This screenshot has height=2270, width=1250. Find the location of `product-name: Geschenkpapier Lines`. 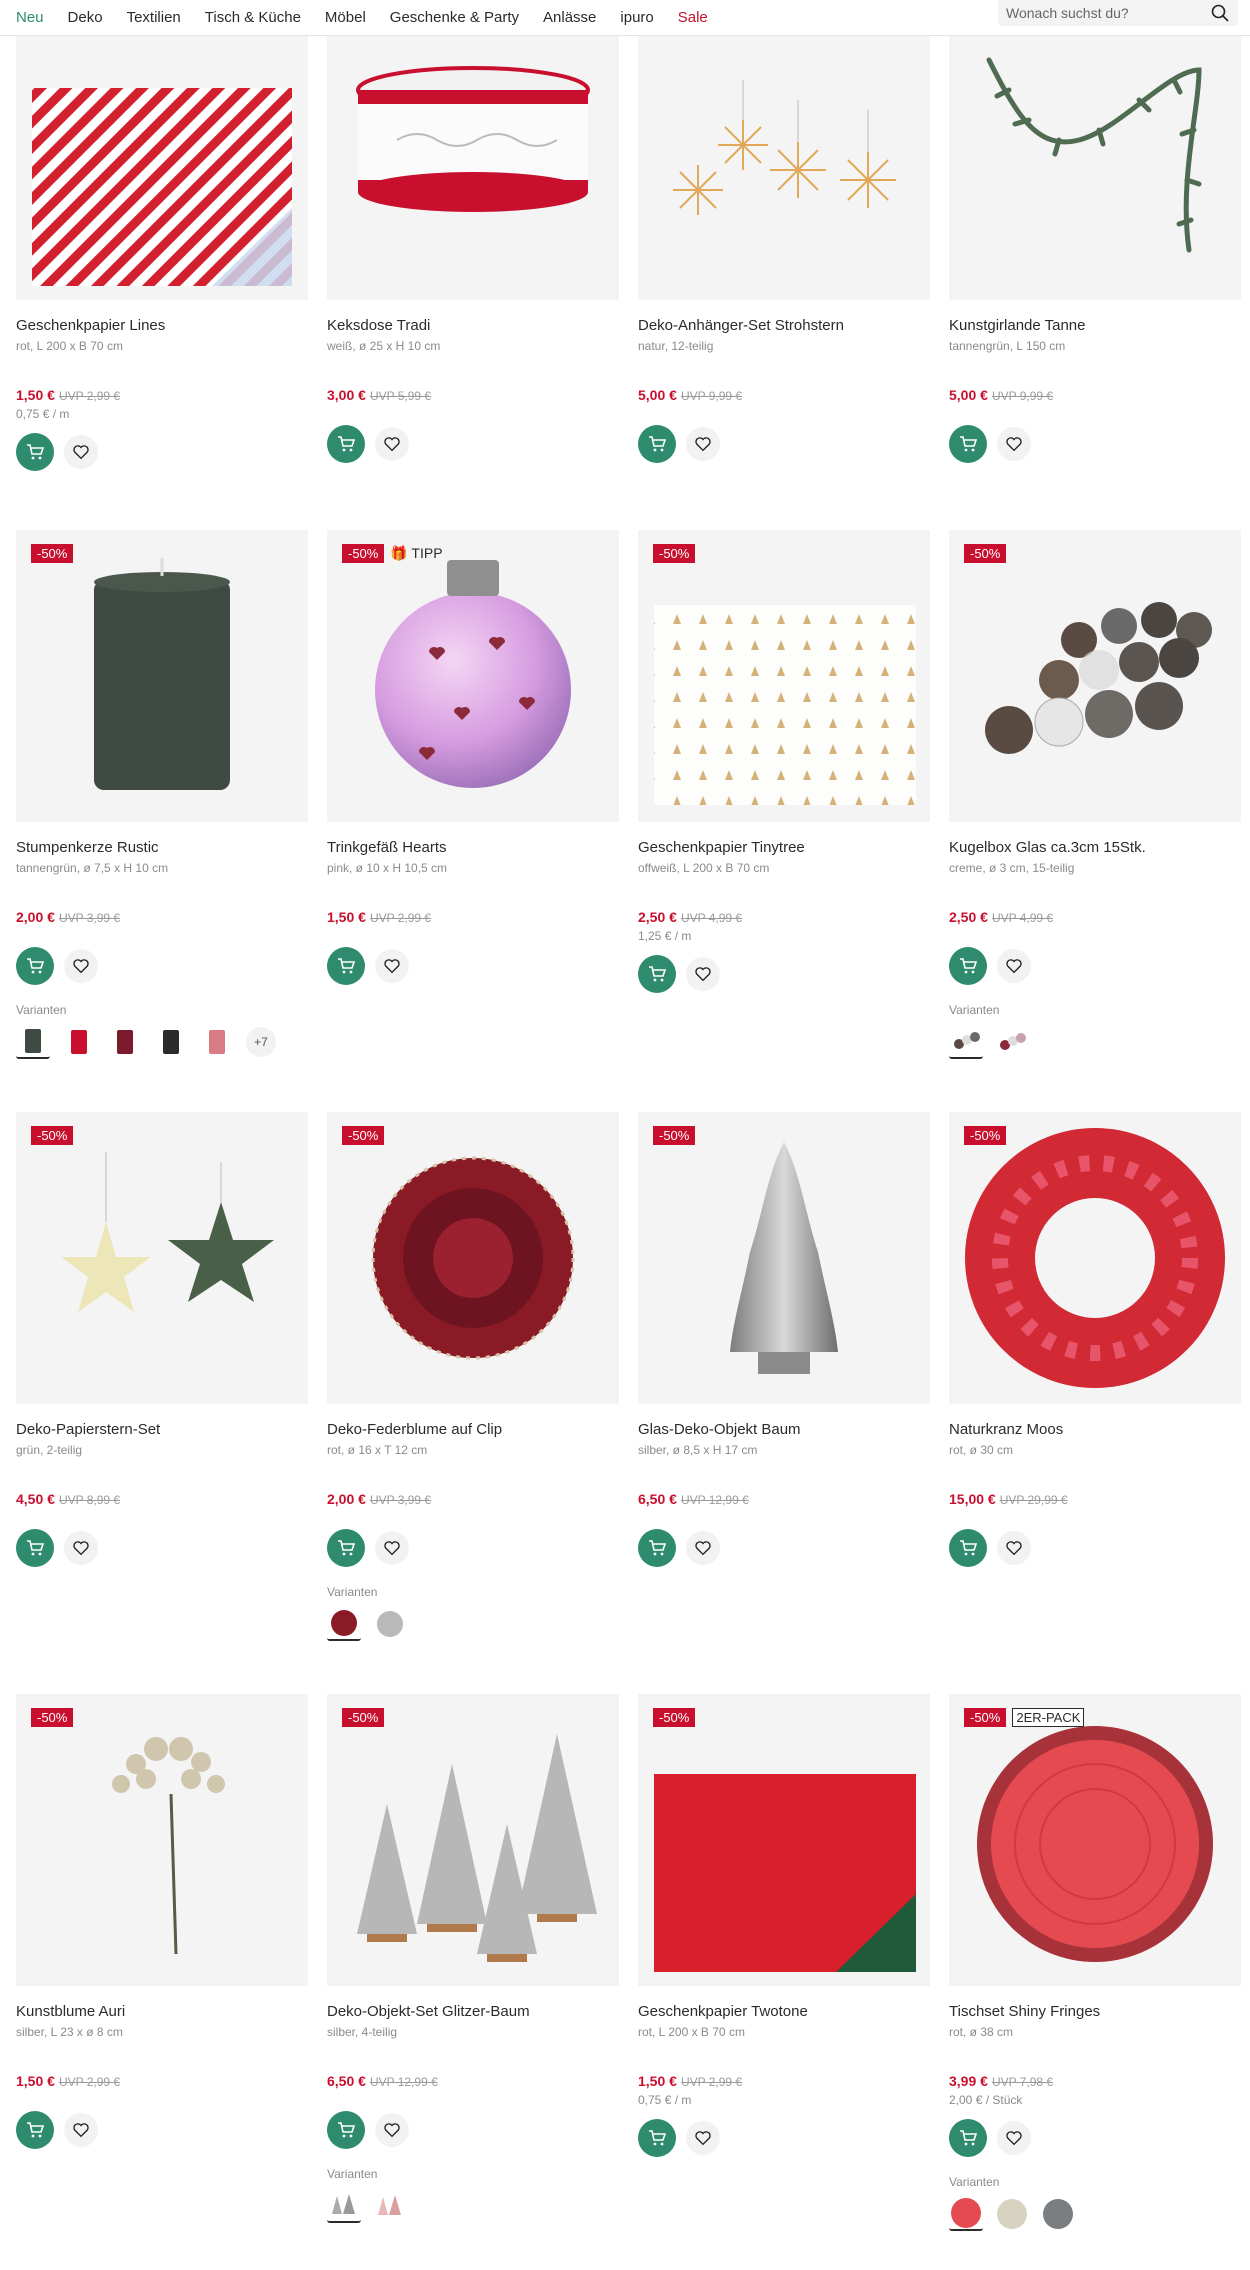

product-name: Geschenkpapier Lines is located at coordinates (162, 326).